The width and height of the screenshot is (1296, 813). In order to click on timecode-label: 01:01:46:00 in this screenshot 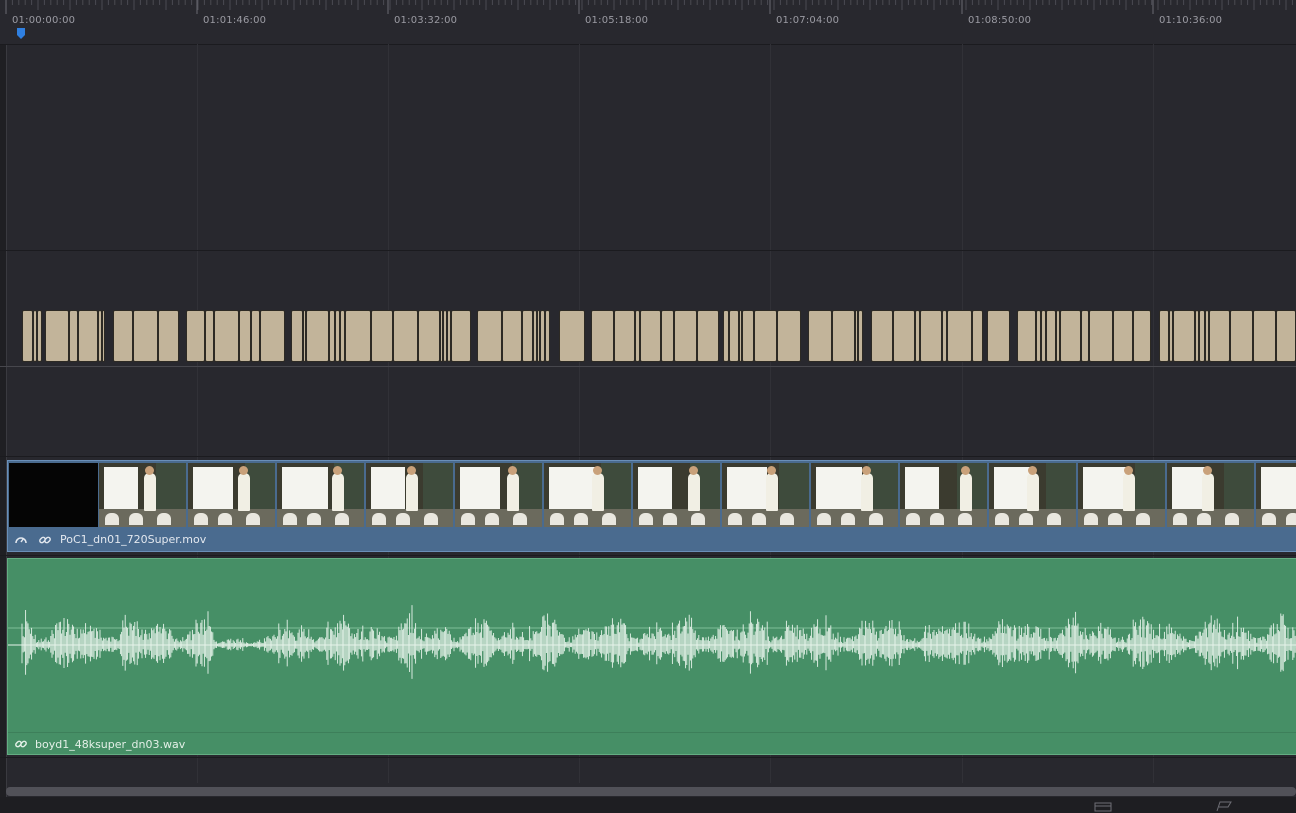, I will do `click(235, 20)`.